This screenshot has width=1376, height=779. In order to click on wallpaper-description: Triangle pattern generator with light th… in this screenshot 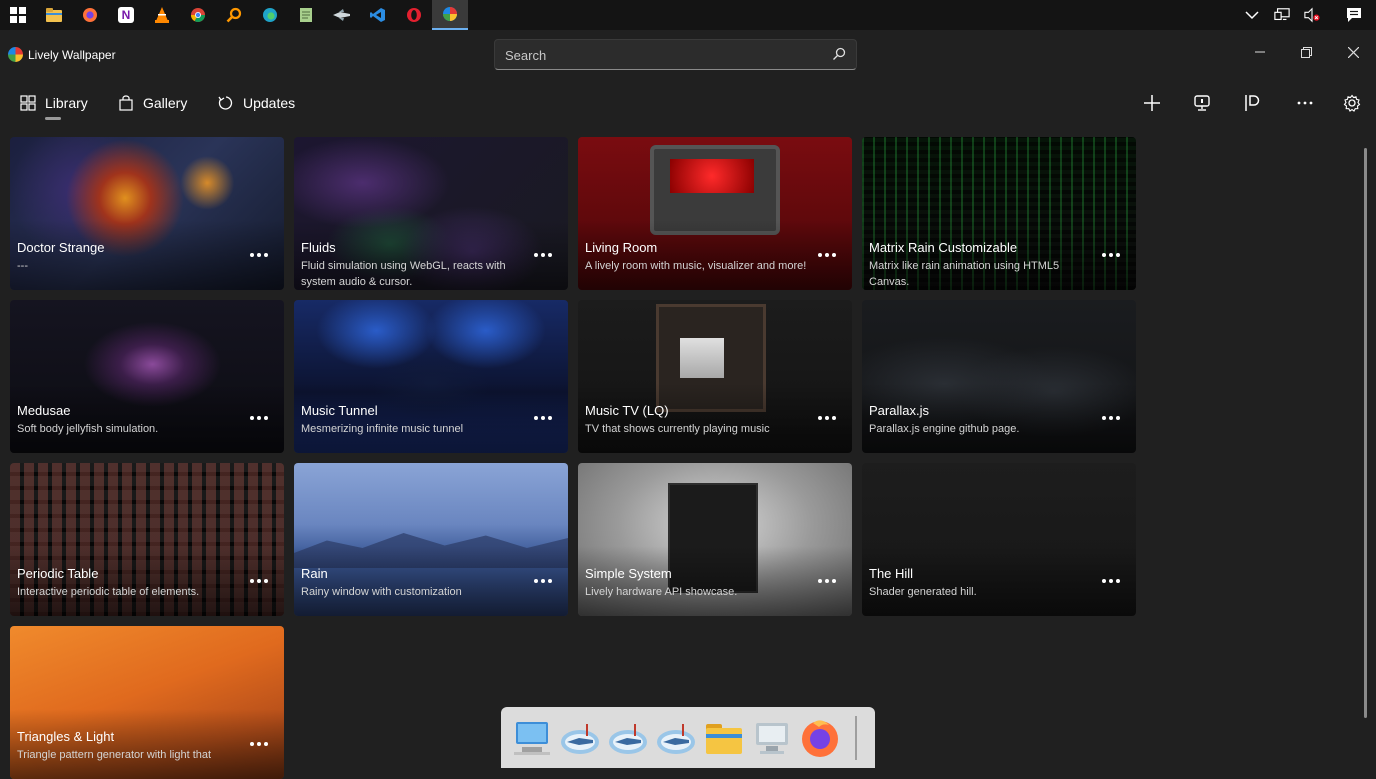, I will do `click(114, 755)`.